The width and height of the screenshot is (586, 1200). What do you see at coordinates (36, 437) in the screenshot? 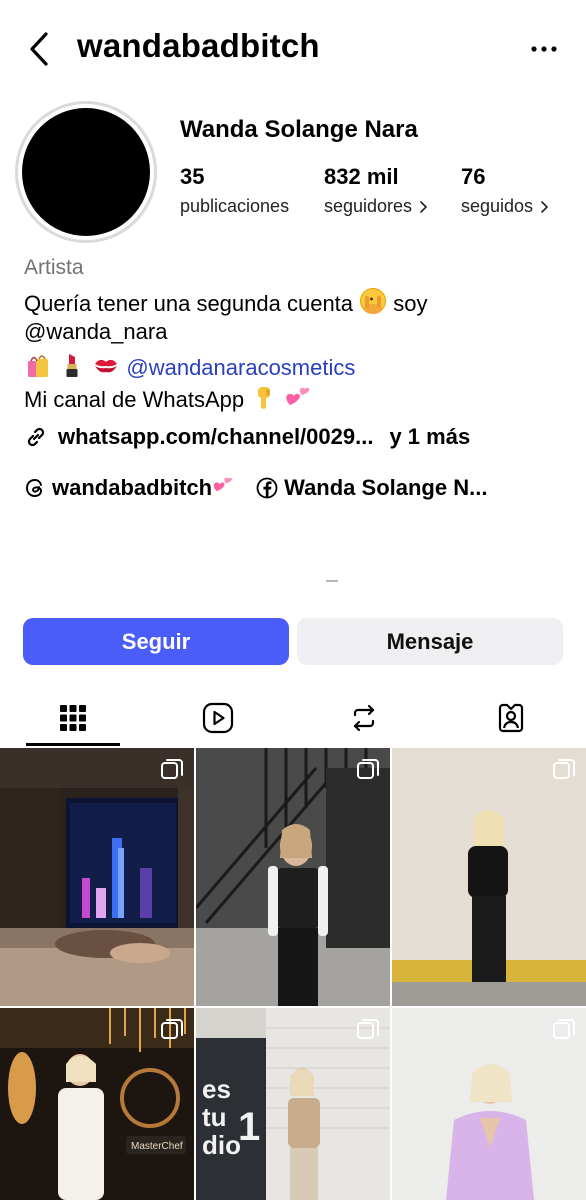
I see `link-icon` at bounding box center [36, 437].